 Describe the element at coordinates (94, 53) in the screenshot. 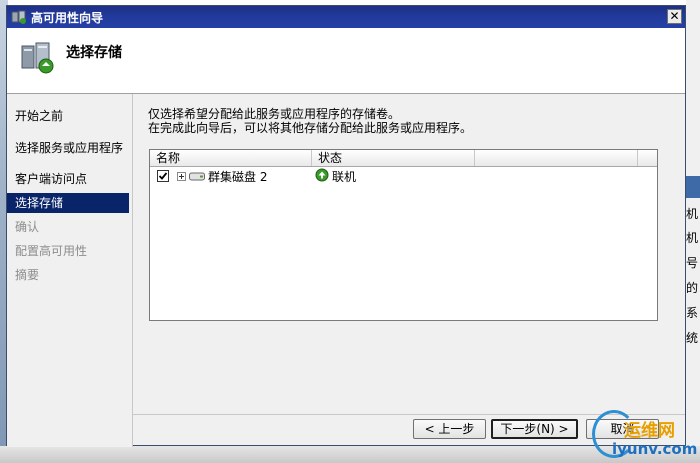

I see `page-title: 选择存储` at that location.